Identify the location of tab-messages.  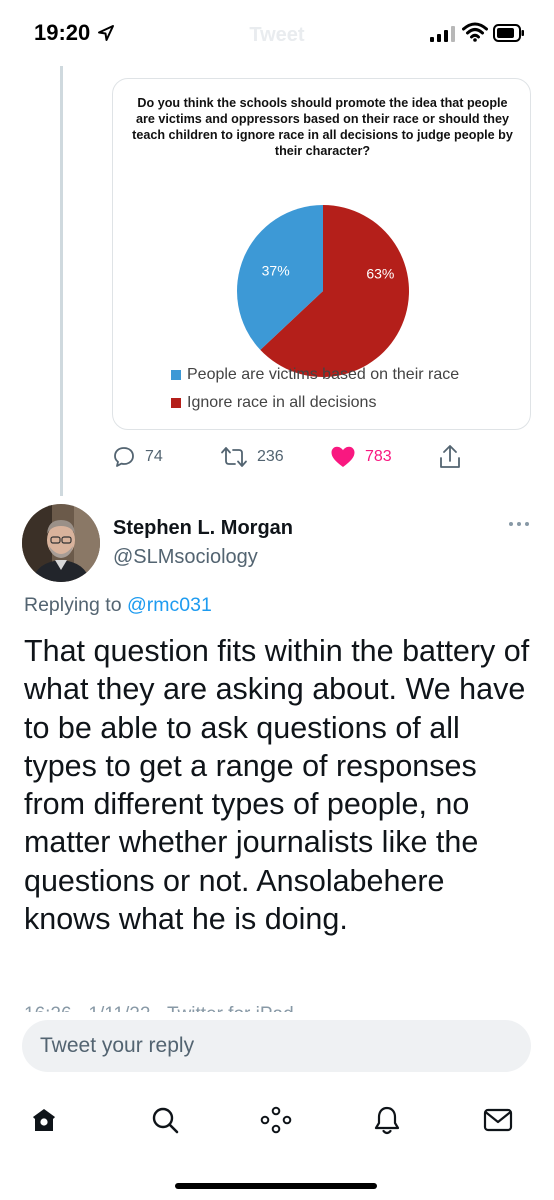
(498, 1120).